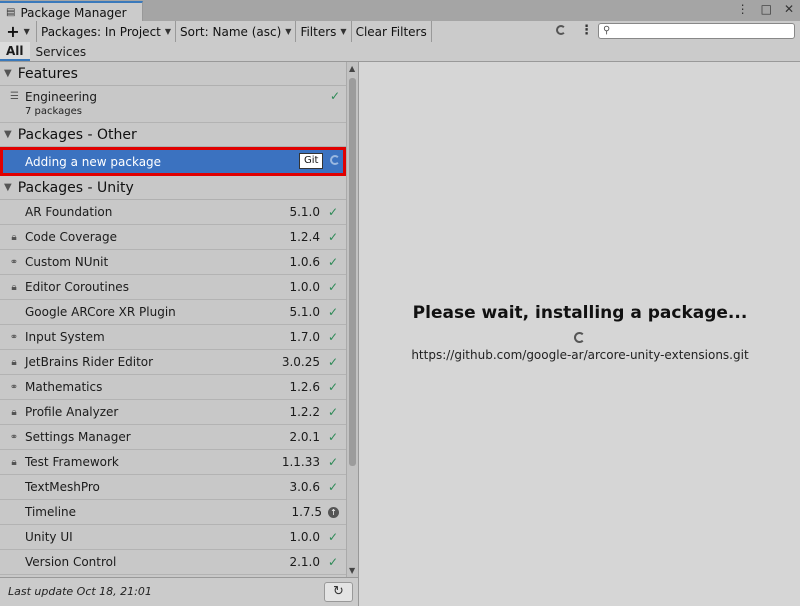  What do you see at coordinates (173, 74) in the screenshot?
I see `group-features: ▼ Features` at bounding box center [173, 74].